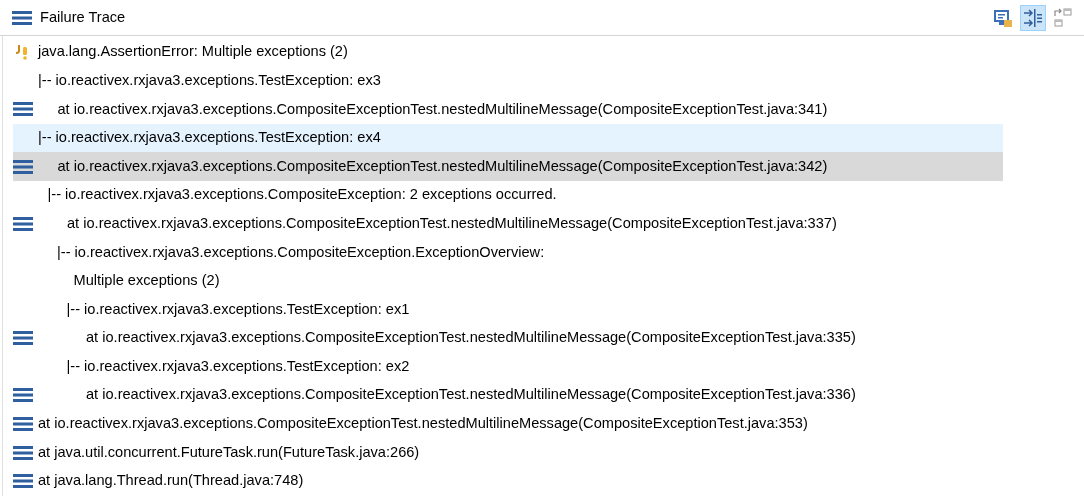  What do you see at coordinates (423, 424) in the screenshot?
I see `stack-frame-text: at io.reactivex.rxjava3.exceptions.CompositeExceptionTest.nestedMultilineMessage(CompositeExceptionTest.java:353)` at bounding box center [423, 424].